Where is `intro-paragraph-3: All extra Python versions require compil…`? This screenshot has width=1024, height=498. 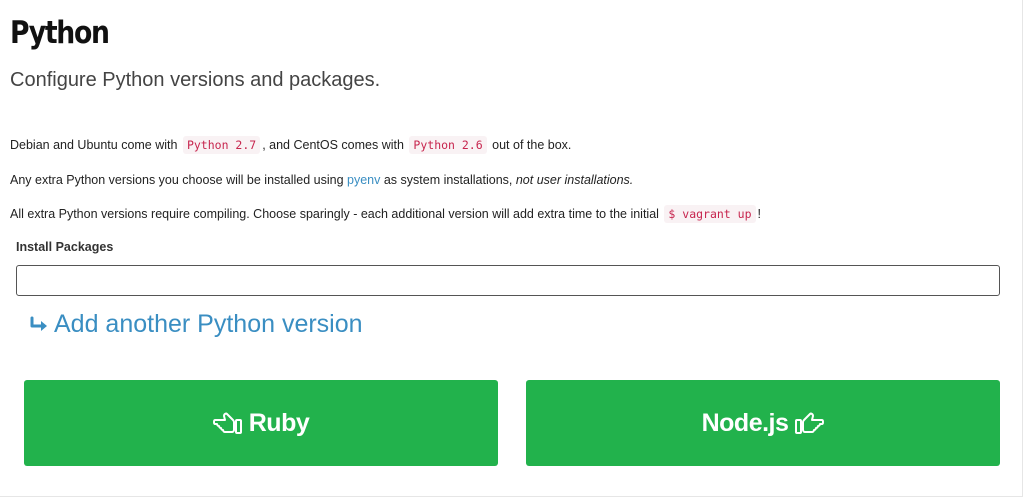
intro-paragraph-3: All extra Python versions require compil… is located at coordinates (385, 214).